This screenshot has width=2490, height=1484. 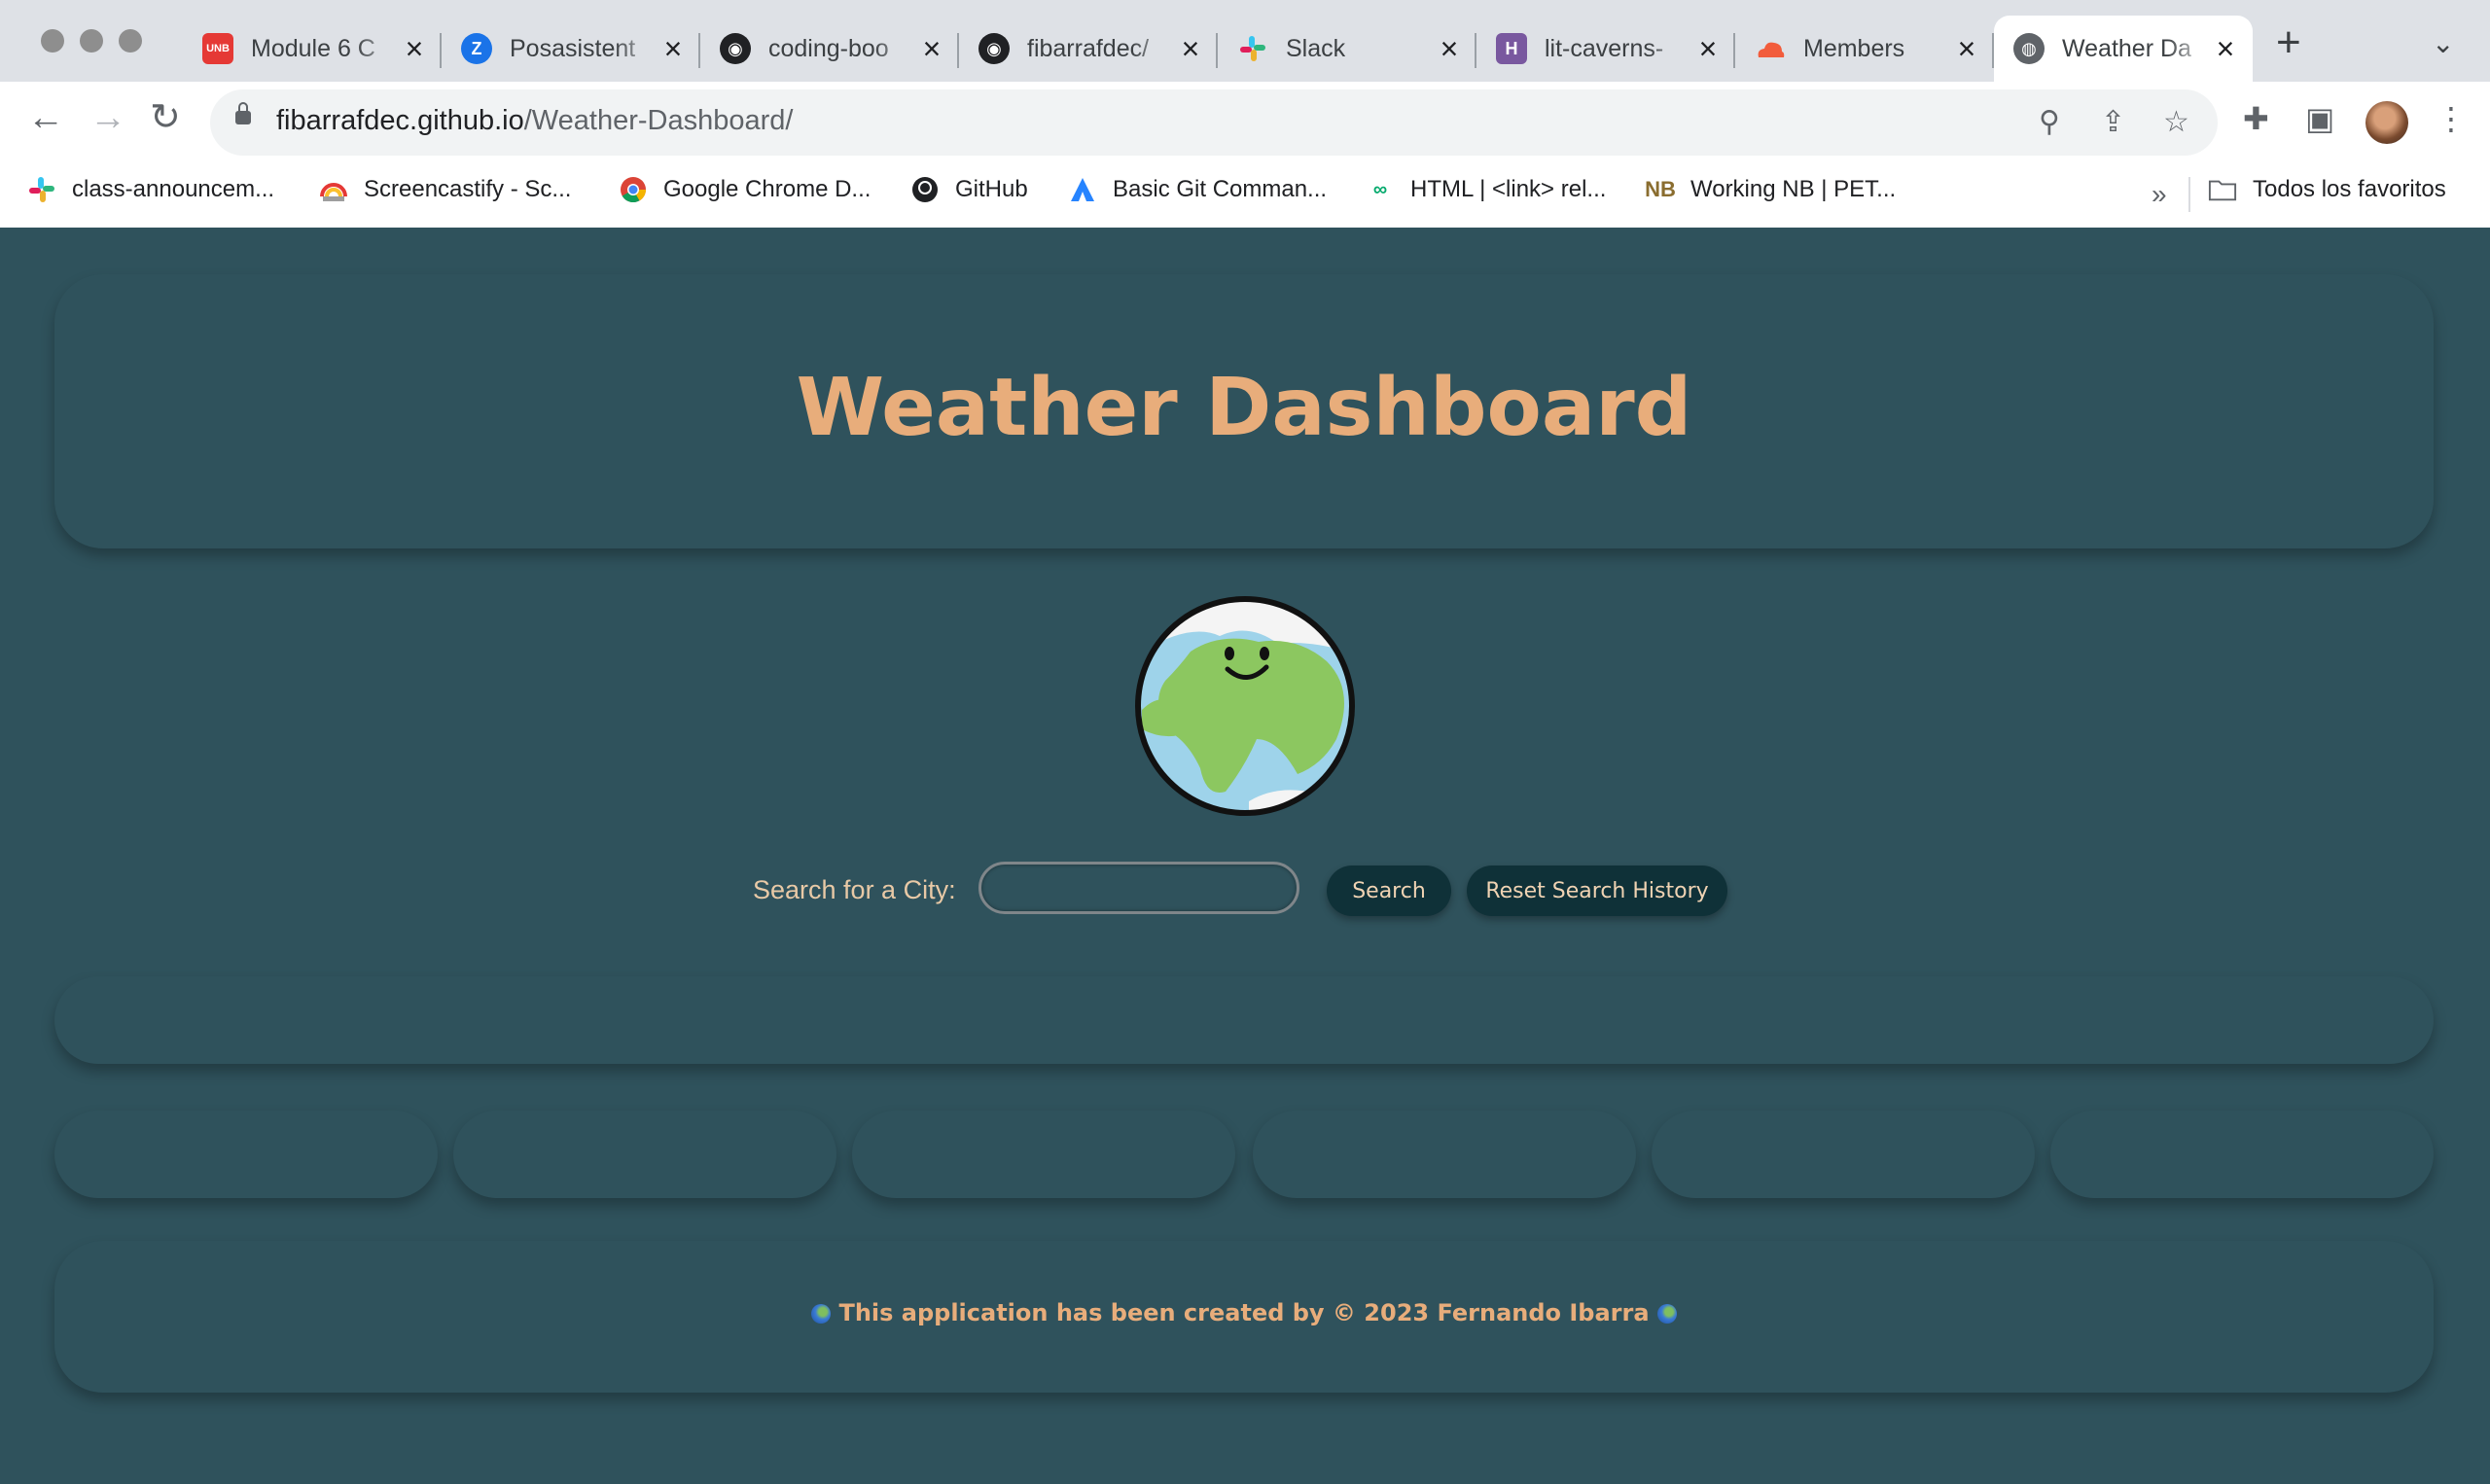 What do you see at coordinates (1380, 189) in the screenshot?
I see `w3-icon: ∞` at bounding box center [1380, 189].